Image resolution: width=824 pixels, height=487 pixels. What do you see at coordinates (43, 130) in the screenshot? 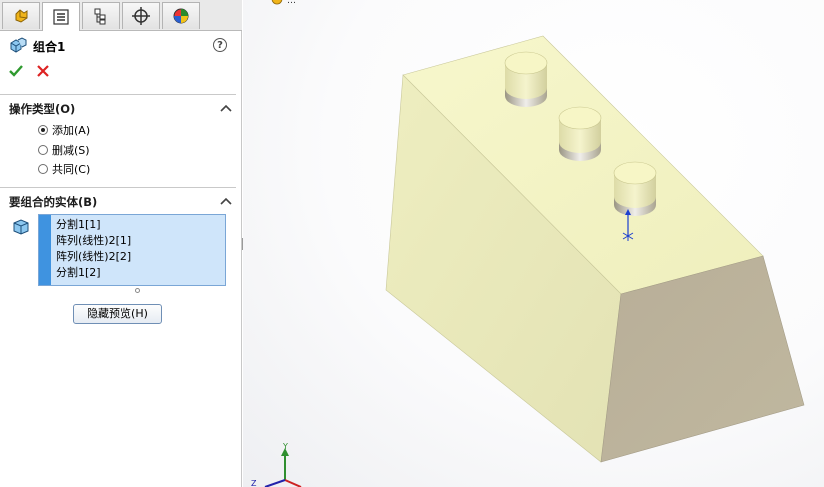
I see `radio-button-selected` at bounding box center [43, 130].